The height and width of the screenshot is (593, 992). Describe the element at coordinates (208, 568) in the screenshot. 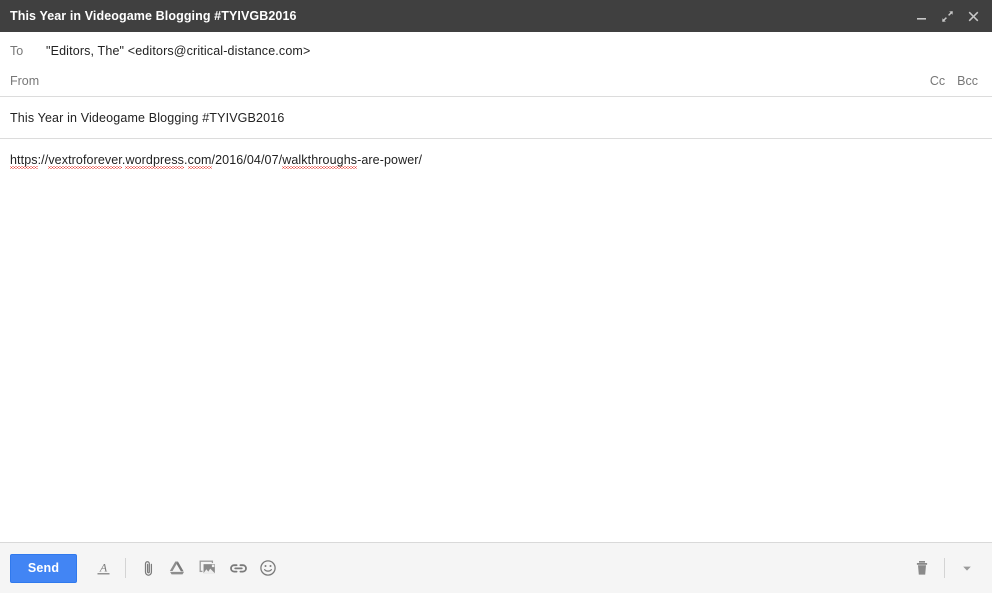

I see `insert-photo-icon` at that location.